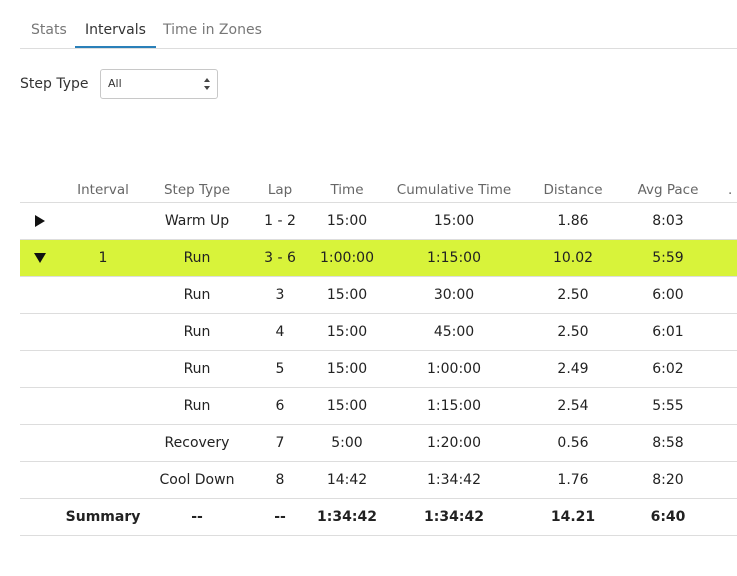  I want to click on summary-label: Summary, so click(103, 517).